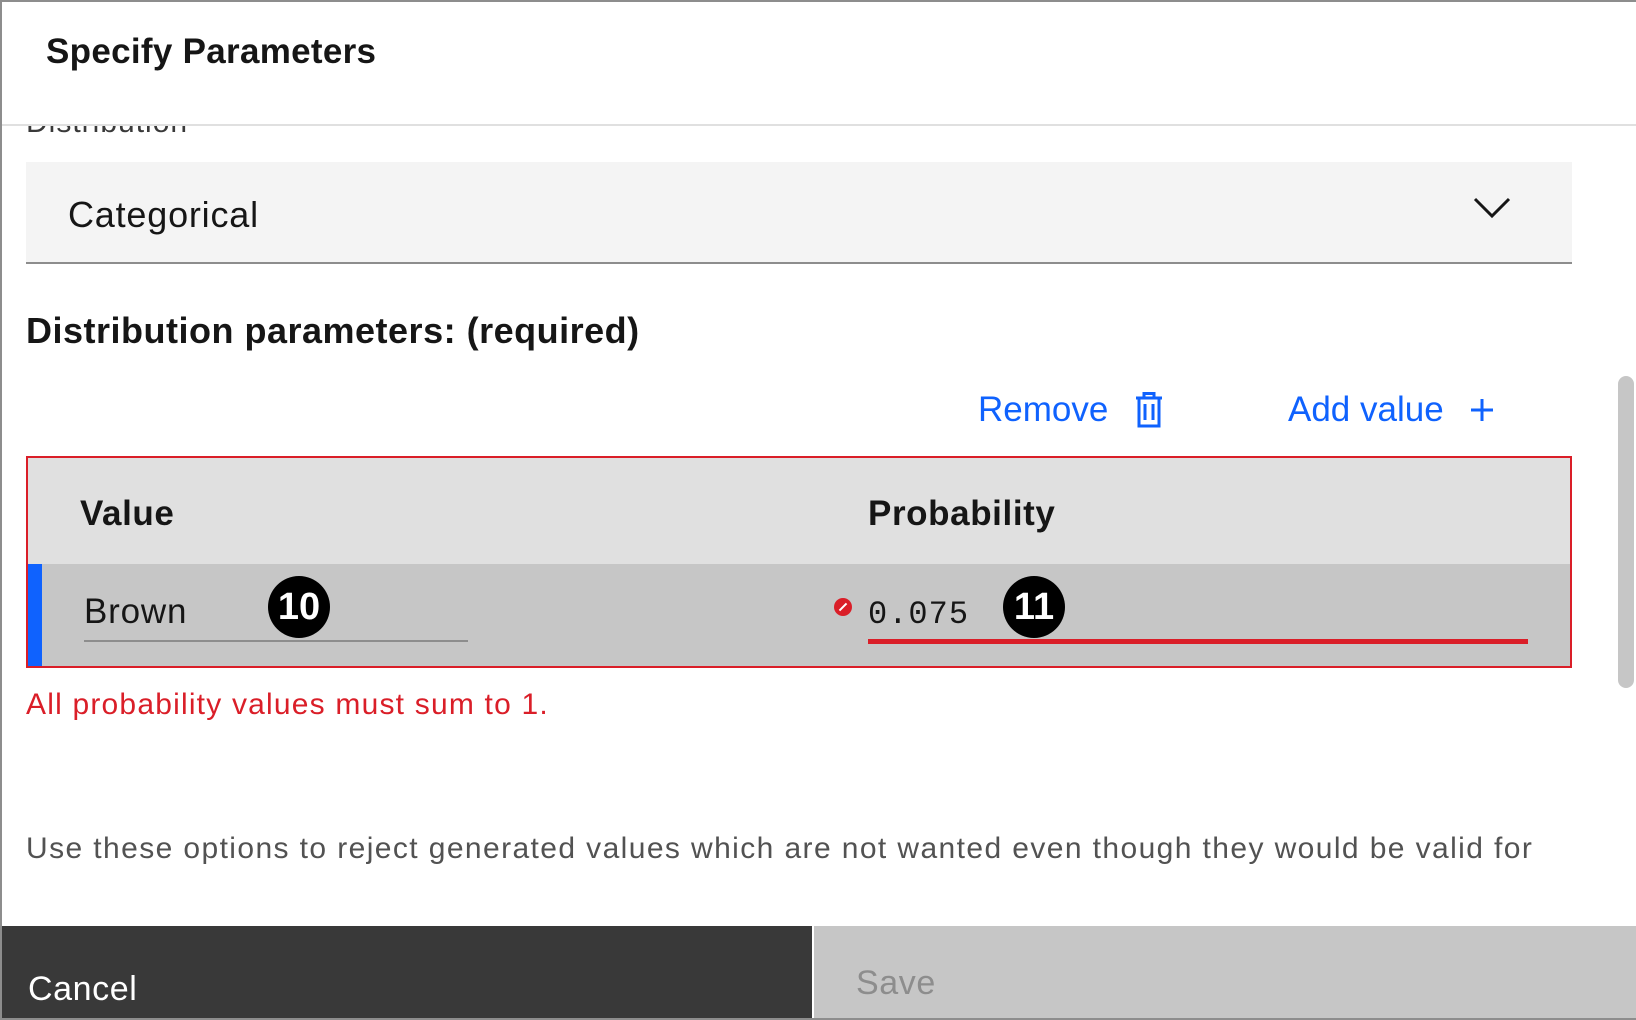  Describe the element at coordinates (1366, 409) in the screenshot. I see `add-value-button-label: Add value` at that location.